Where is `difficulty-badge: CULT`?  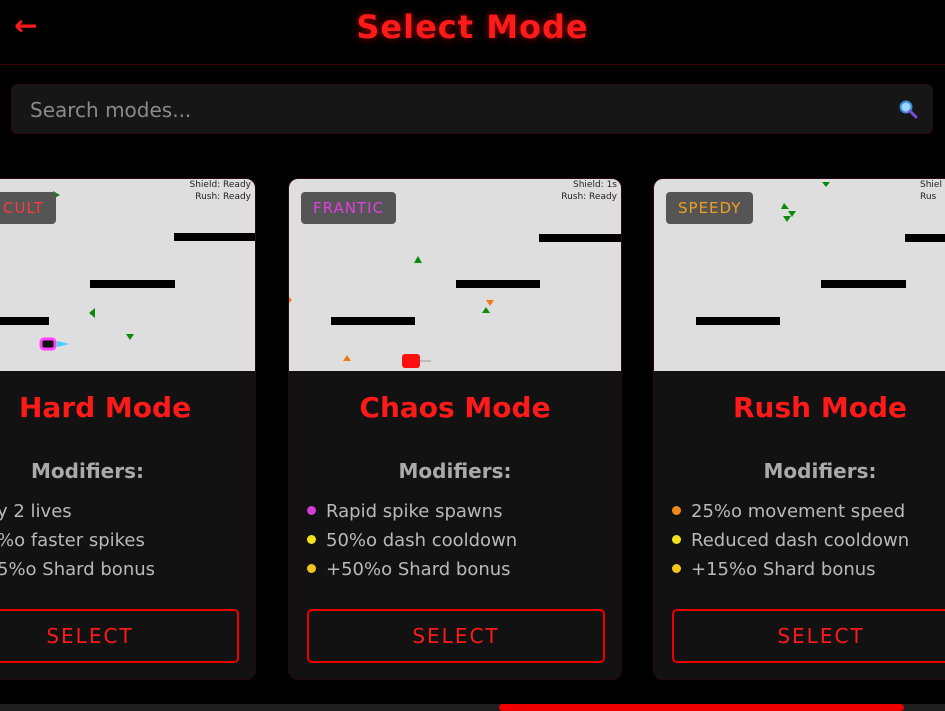
difficulty-badge: CULT is located at coordinates (28, 208).